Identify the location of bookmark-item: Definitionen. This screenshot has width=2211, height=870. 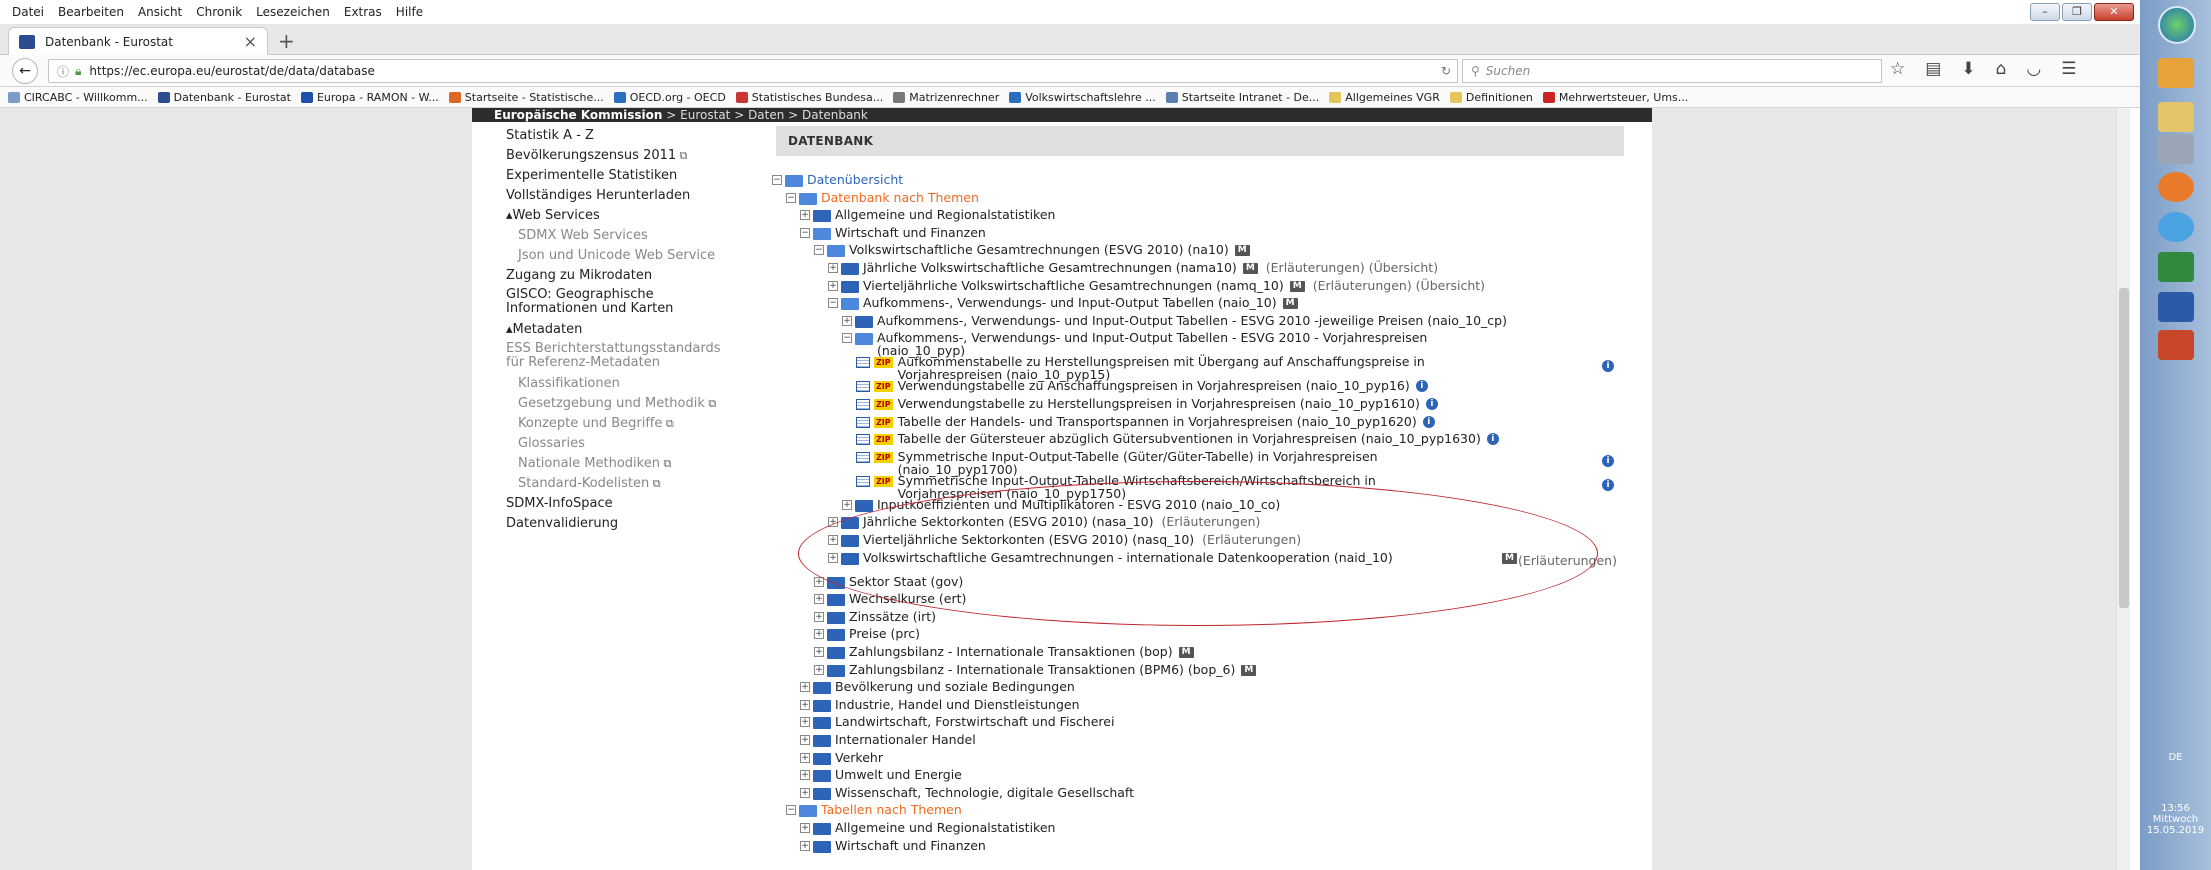
(1491, 97).